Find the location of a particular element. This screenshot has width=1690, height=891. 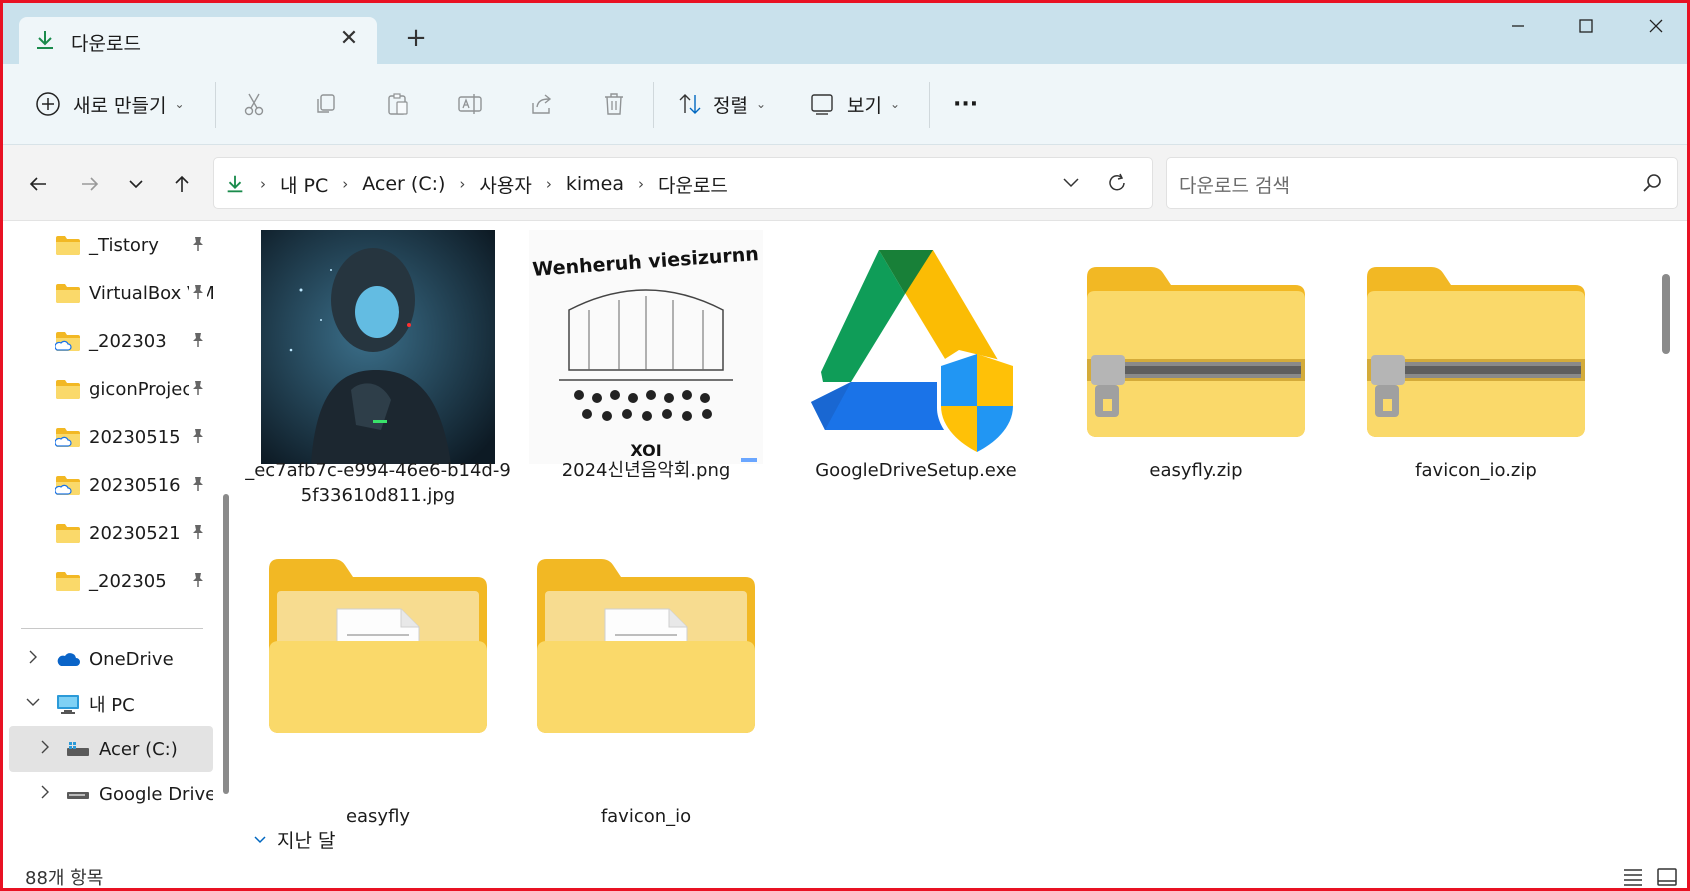

large-icons-view-icon is located at coordinates (1667, 877).